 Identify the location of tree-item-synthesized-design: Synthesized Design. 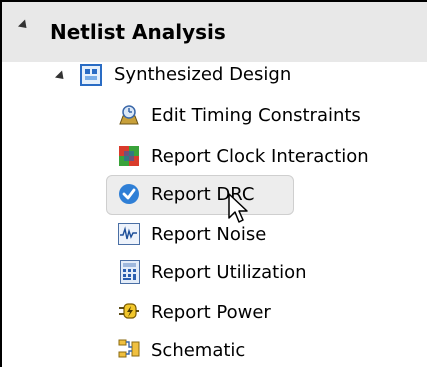
(213, 74).